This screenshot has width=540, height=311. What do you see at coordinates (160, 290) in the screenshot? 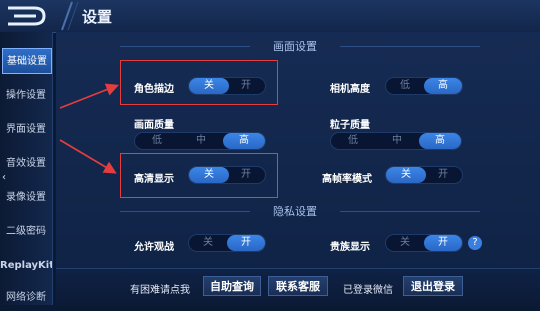
I see `help-prompt-text: 有困难请点我` at bounding box center [160, 290].